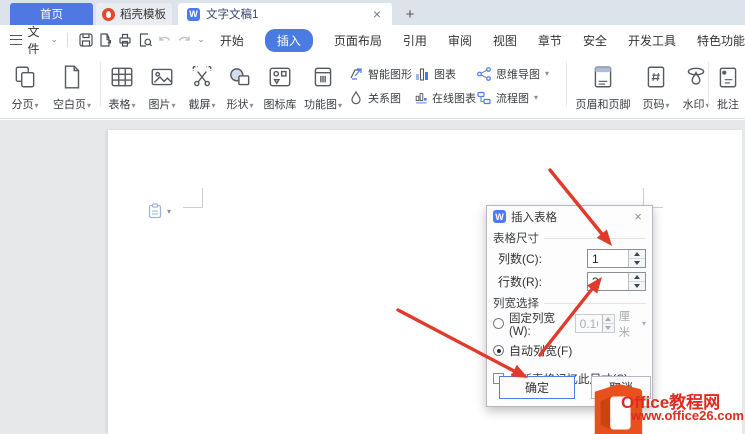 The image size is (745, 434). What do you see at coordinates (595, 40) in the screenshot?
I see `ribbon-tab-security: 安全` at bounding box center [595, 40].